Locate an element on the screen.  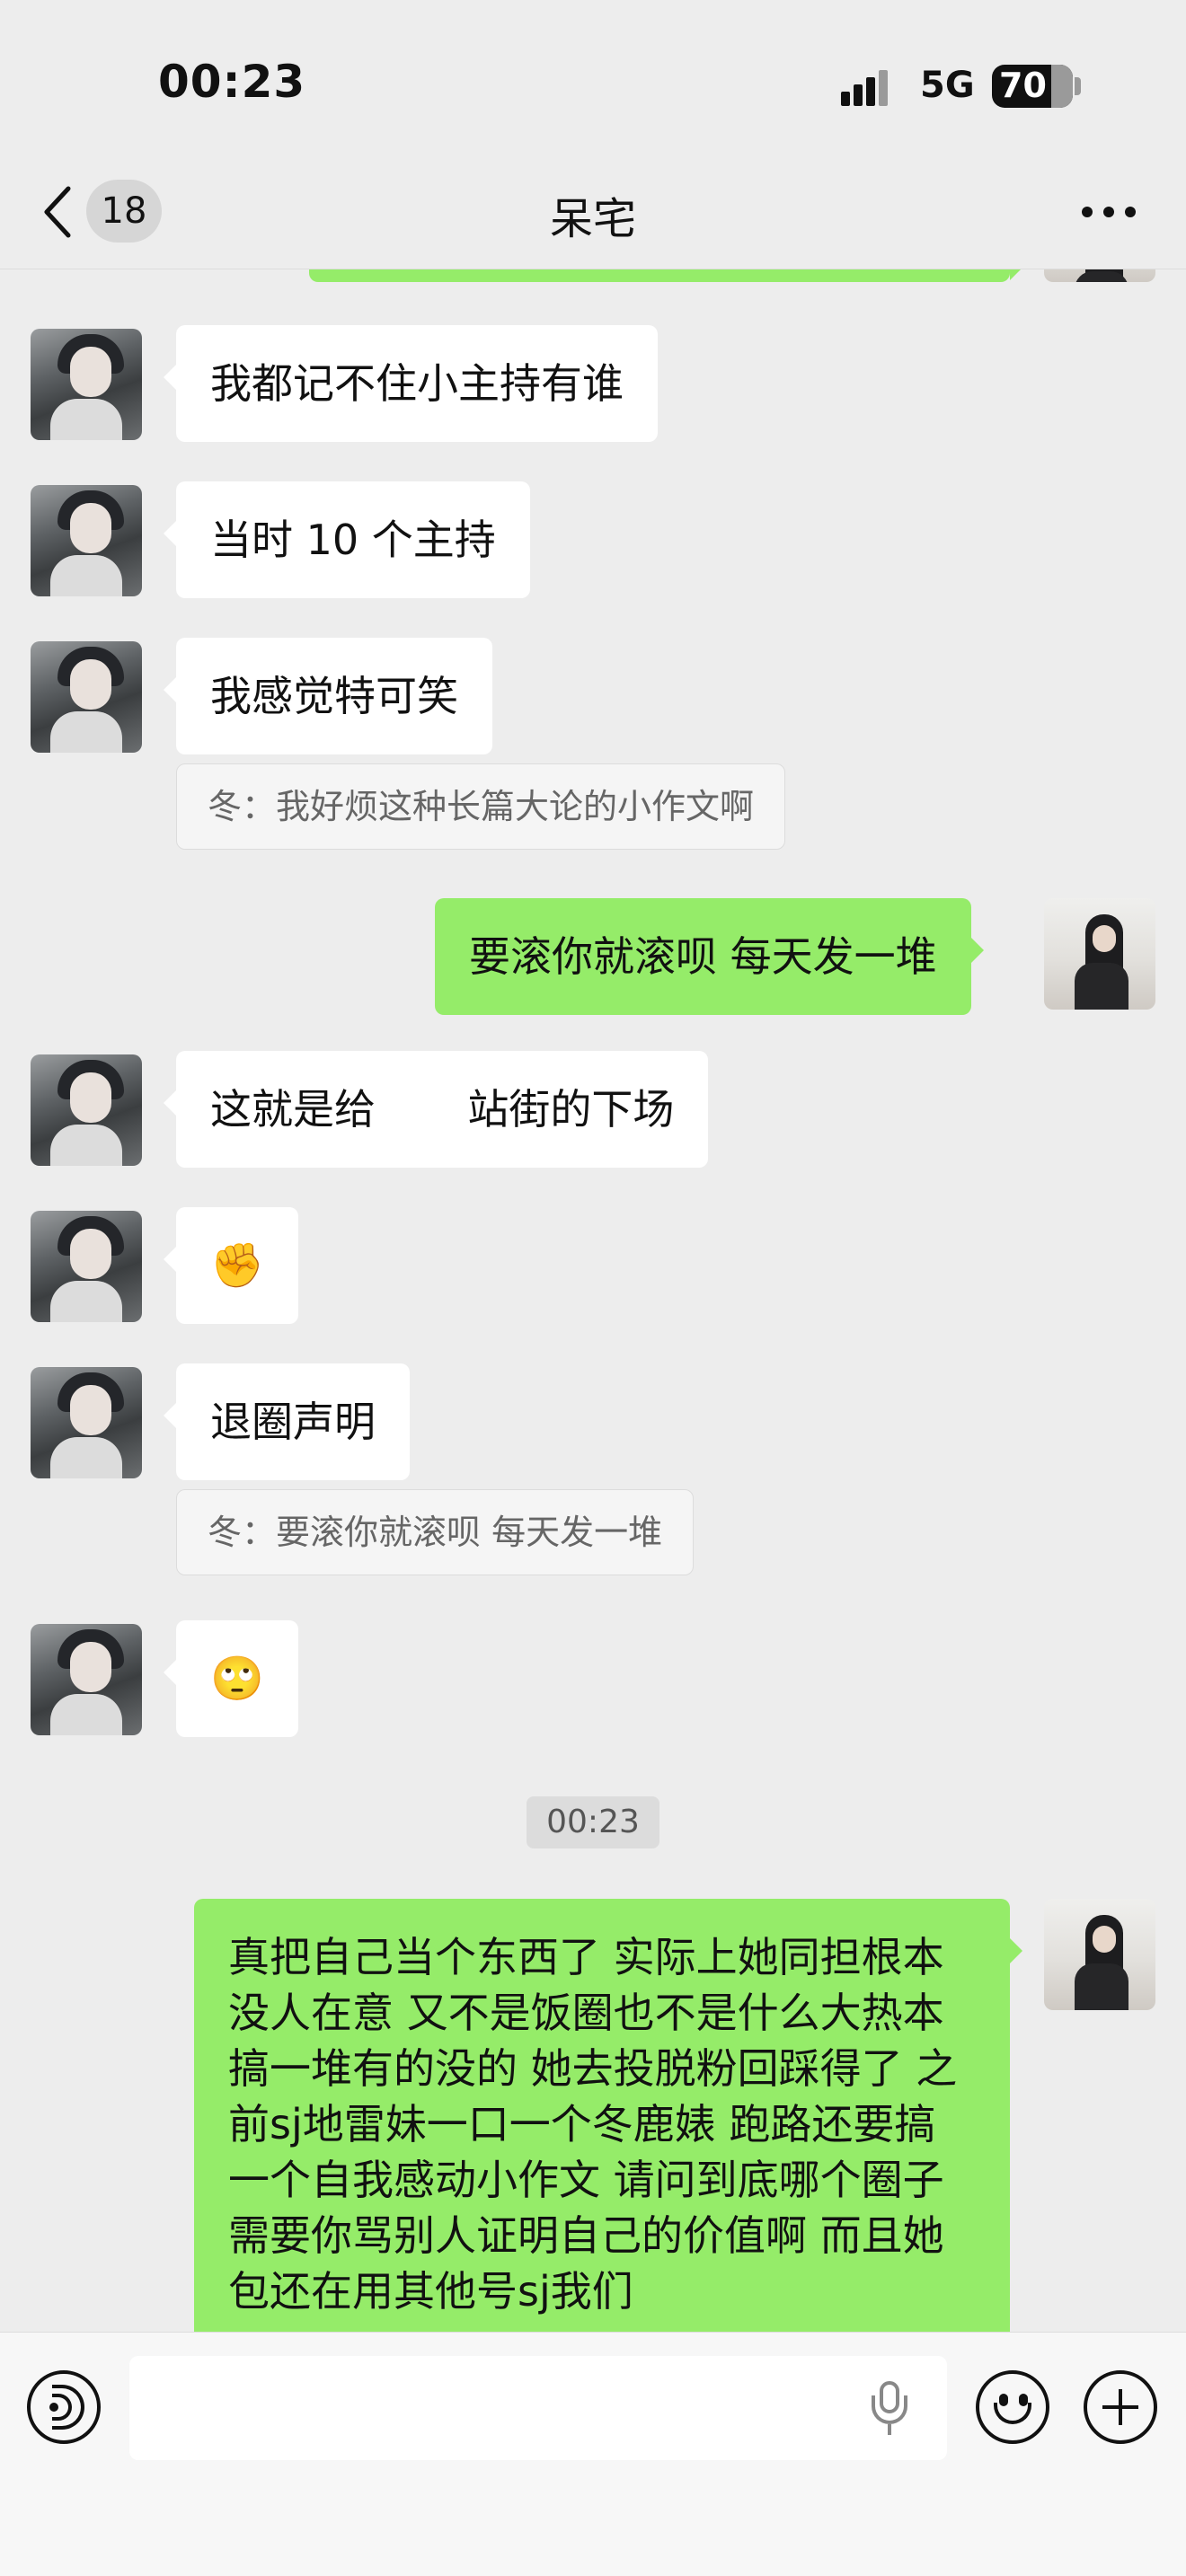
quoted-message: 冬：我好烦这种长篇大论的小作文啊 is located at coordinates (481, 806).